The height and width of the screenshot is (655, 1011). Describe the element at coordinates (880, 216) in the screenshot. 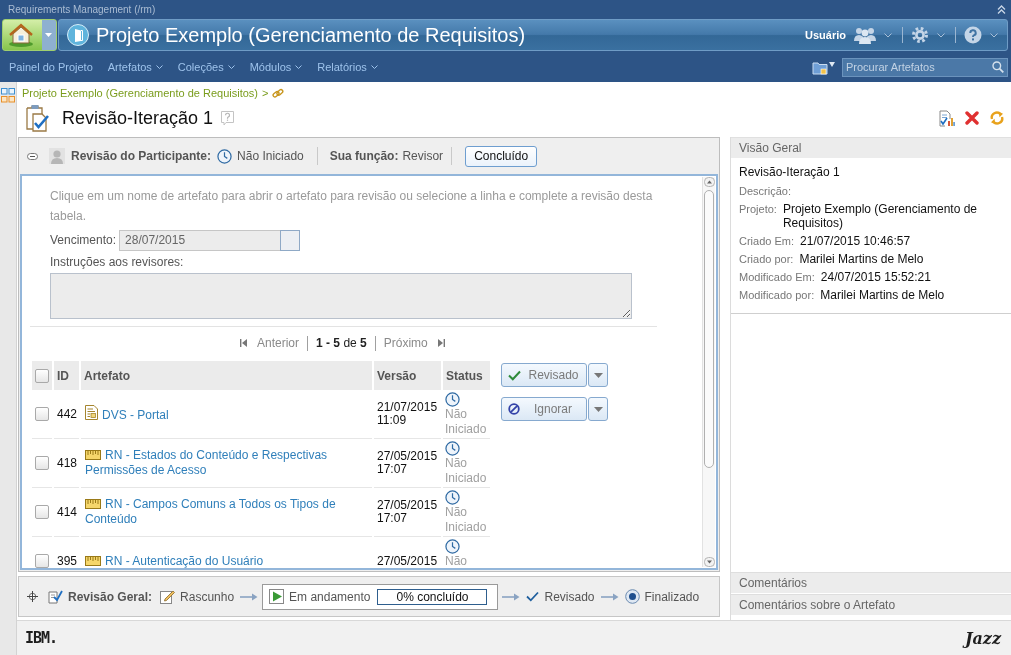

I see `field-value: Projeto Exemplo (Gerenciamento de Requisitos)` at that location.